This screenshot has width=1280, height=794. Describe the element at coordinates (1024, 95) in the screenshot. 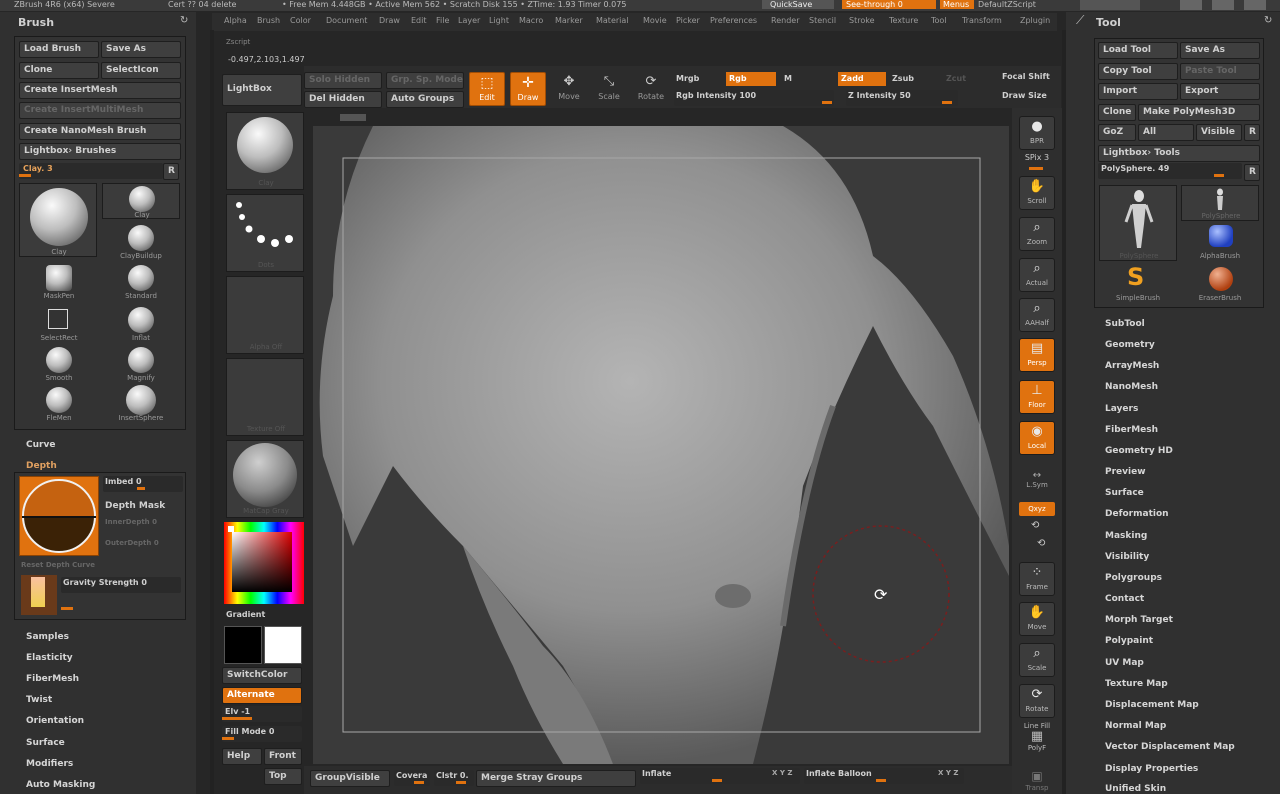

I see `draw-size-slider: Draw Size` at that location.